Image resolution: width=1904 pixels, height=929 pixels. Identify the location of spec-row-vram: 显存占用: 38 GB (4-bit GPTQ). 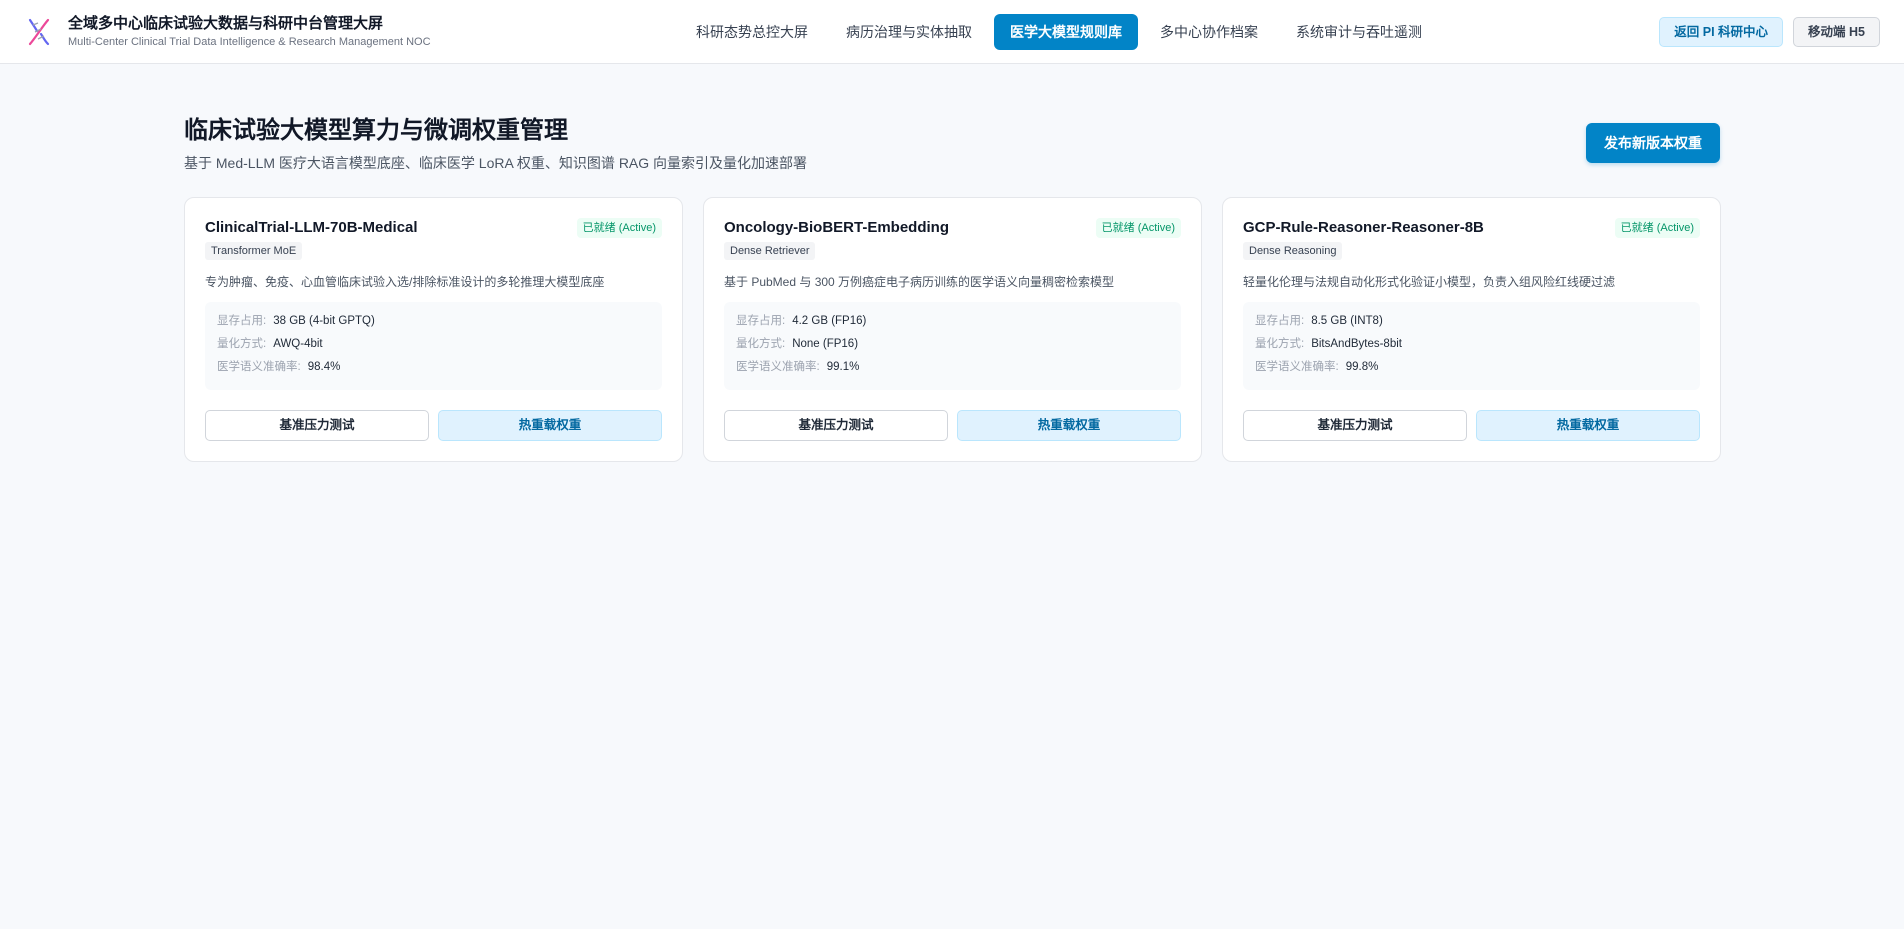
(433, 321).